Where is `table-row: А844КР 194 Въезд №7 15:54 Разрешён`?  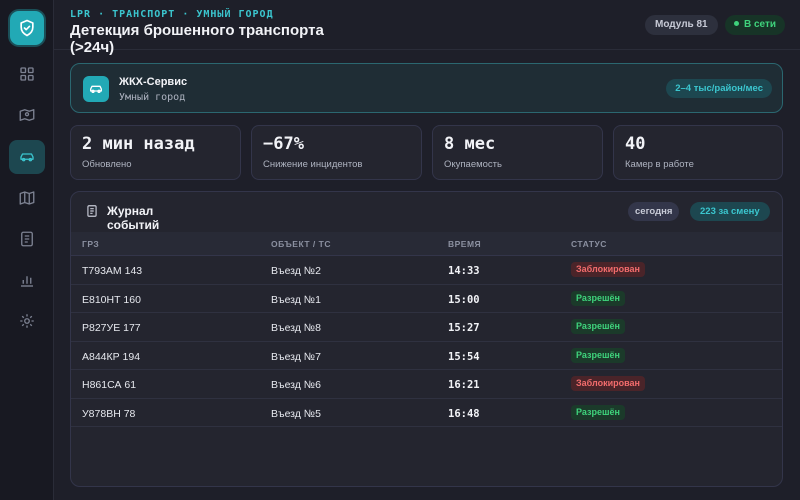 table-row: А844КР 194 Въезд №7 15:54 Разрешён is located at coordinates (426, 356).